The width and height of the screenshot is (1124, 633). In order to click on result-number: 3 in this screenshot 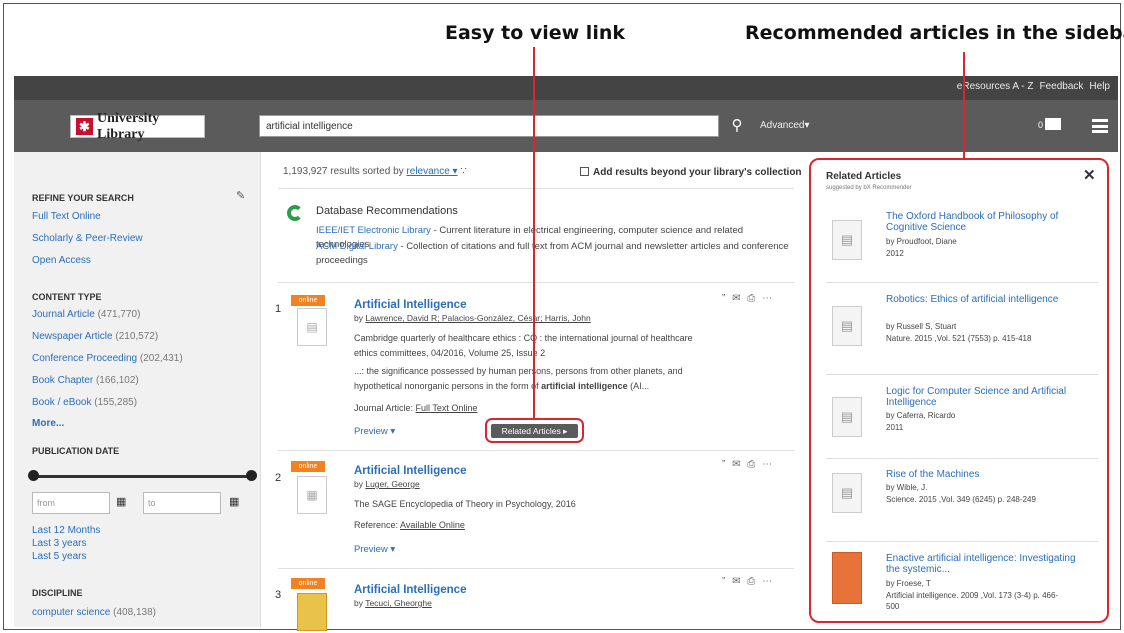, I will do `click(278, 595)`.